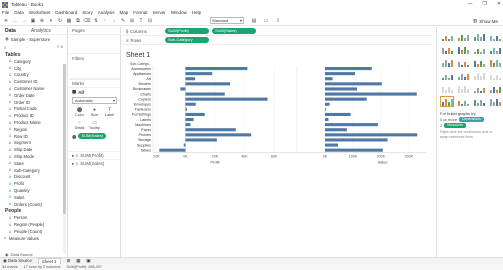 Image resolution: width=503 pixels, height=270 pixels. What do you see at coordinates (41, 31) in the screenshot?
I see `tab-analytics: Analytics` at bounding box center [41, 31].